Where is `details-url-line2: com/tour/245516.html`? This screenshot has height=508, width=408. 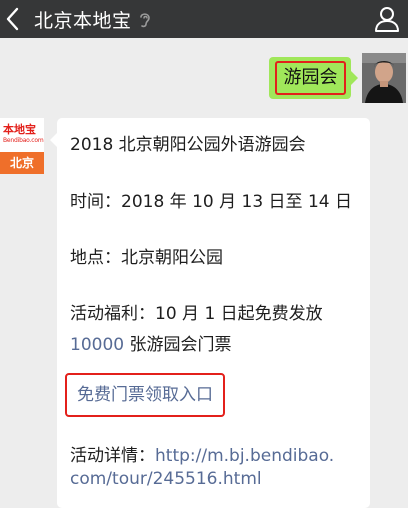
details-url-line2: com/tour/245516.html is located at coordinates (166, 479).